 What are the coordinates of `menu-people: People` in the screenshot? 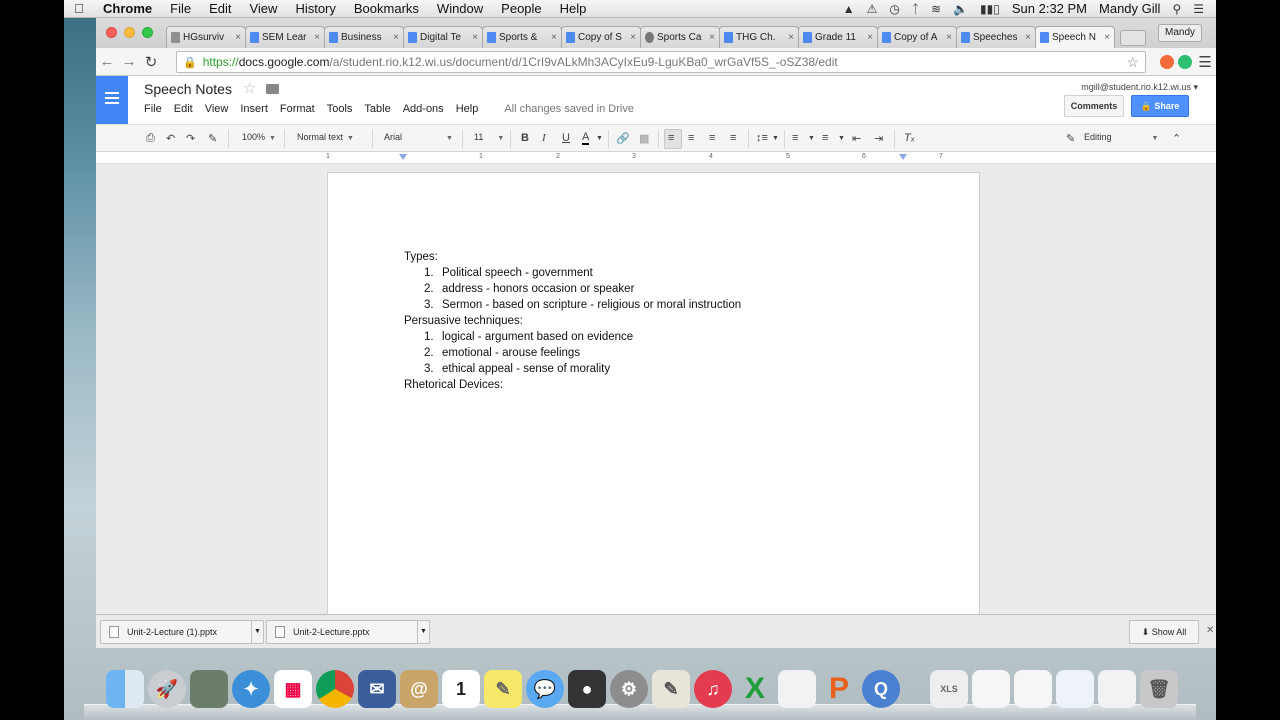 It's located at (521, 9).